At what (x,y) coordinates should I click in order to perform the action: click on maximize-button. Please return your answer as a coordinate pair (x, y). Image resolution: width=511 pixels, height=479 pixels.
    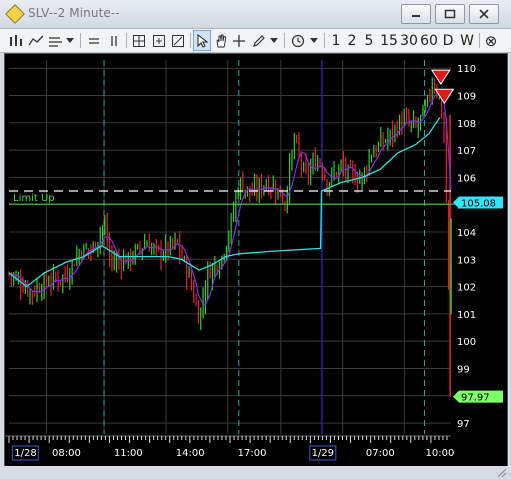
    Looking at the image, I should click on (450, 14).